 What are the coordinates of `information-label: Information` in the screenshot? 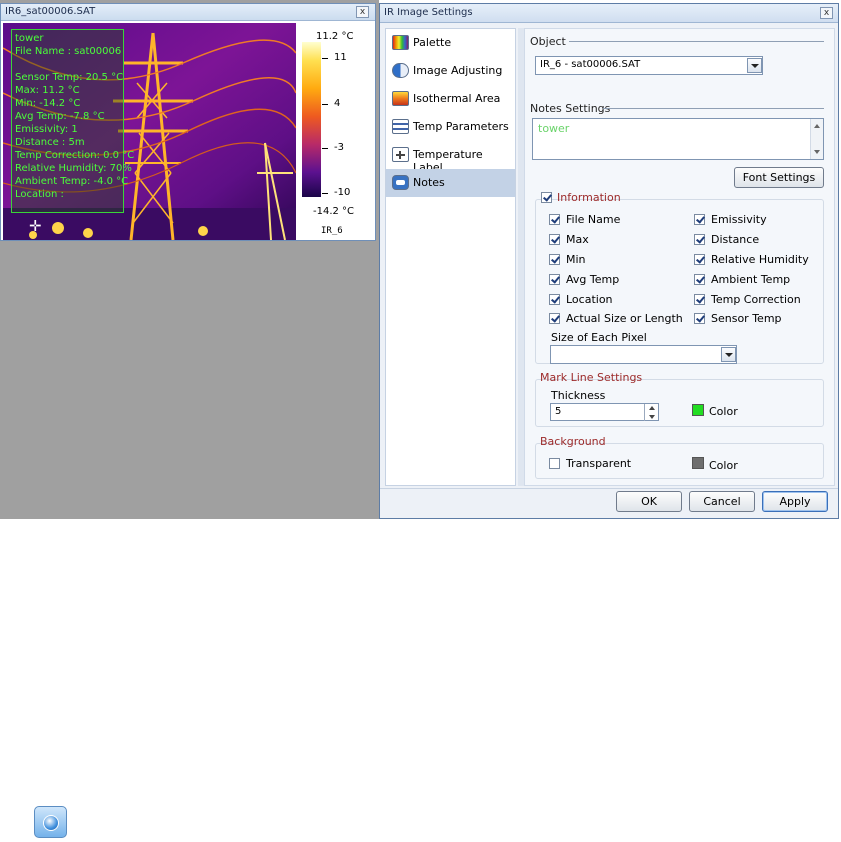 It's located at (589, 197).